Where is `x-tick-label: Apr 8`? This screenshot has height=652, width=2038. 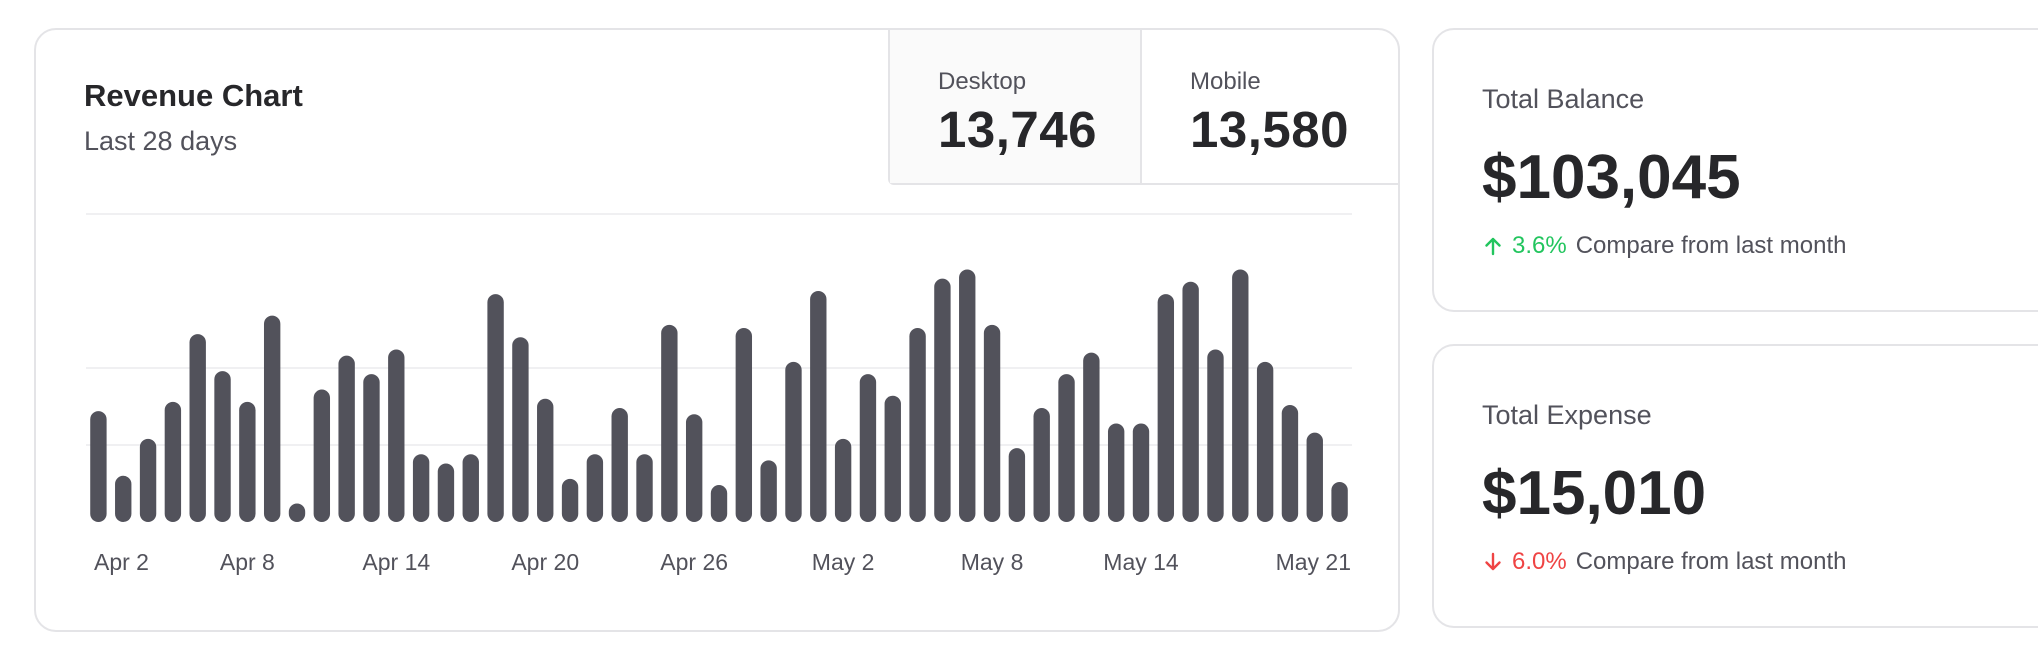
x-tick-label: Apr 8 is located at coordinates (247, 562).